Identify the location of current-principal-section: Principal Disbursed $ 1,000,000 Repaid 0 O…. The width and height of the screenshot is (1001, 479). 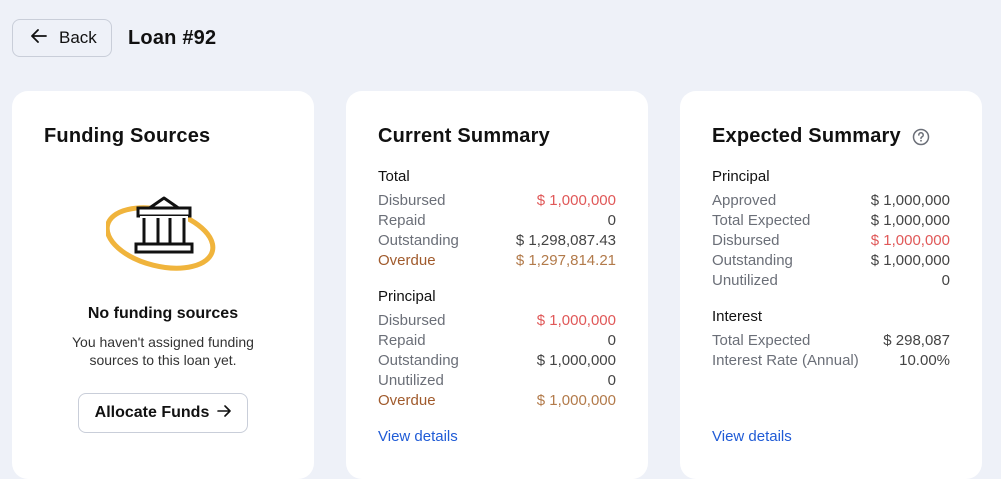
(497, 349).